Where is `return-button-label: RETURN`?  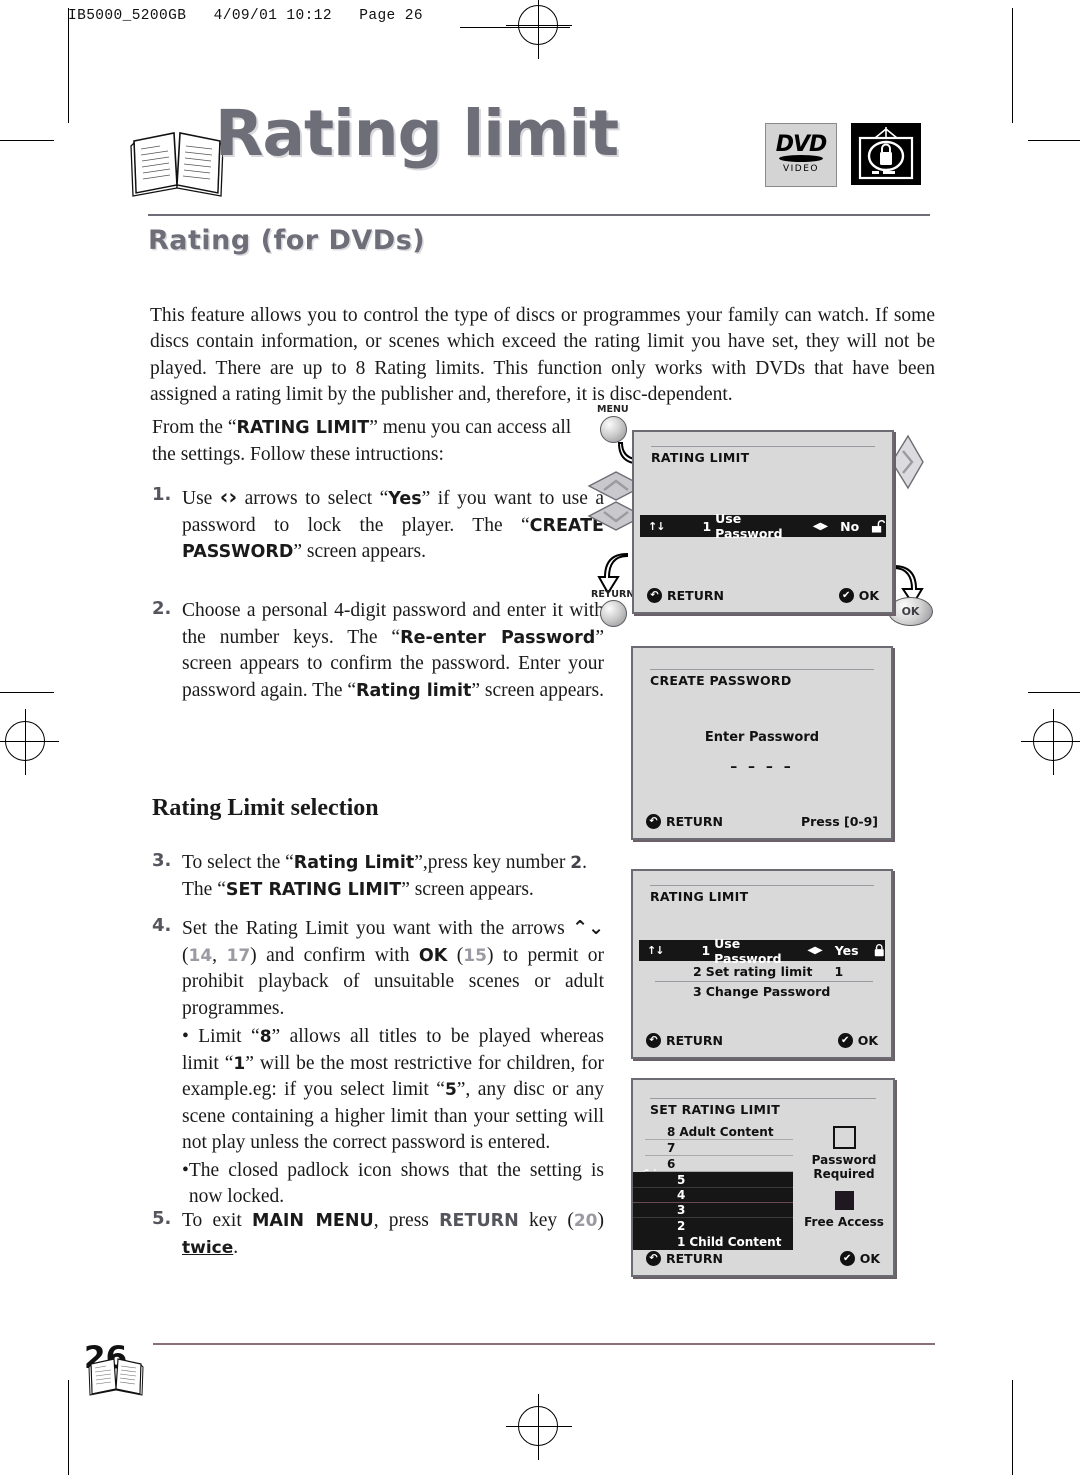
return-button-label: RETURN is located at coordinates (613, 594).